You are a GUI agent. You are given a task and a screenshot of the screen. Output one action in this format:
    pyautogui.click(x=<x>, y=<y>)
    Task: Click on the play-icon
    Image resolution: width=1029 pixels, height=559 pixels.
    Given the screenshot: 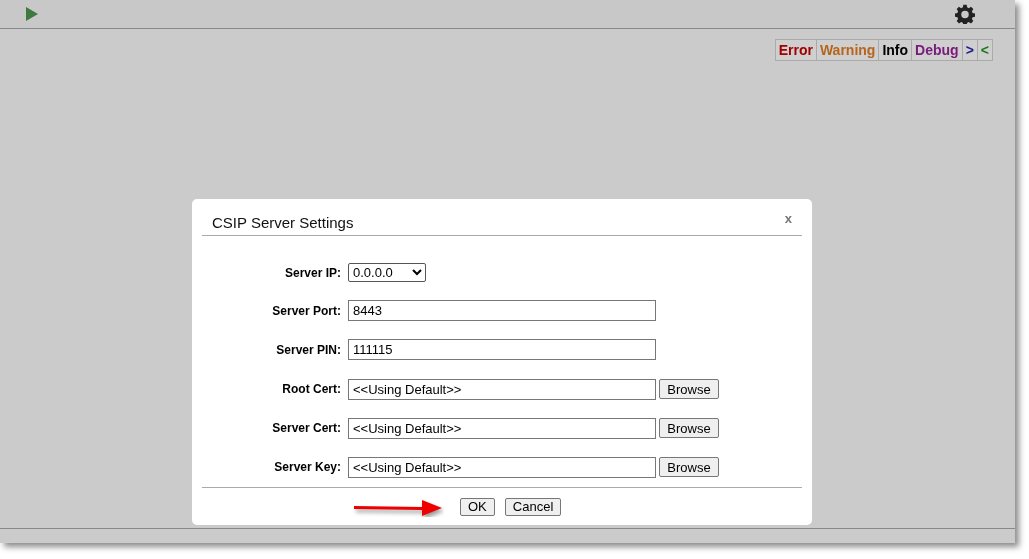 What is the action you would take?
    pyautogui.click(x=32, y=14)
    